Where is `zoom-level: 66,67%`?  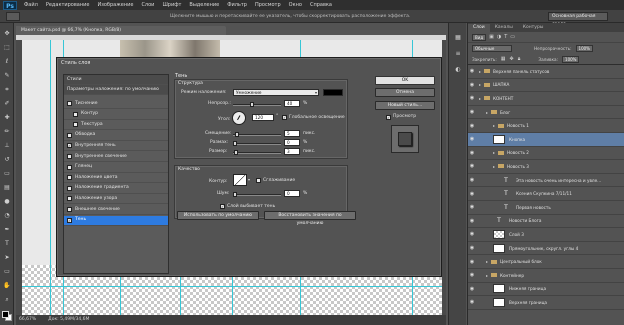 zoom-level: 66,67% is located at coordinates (27, 320).